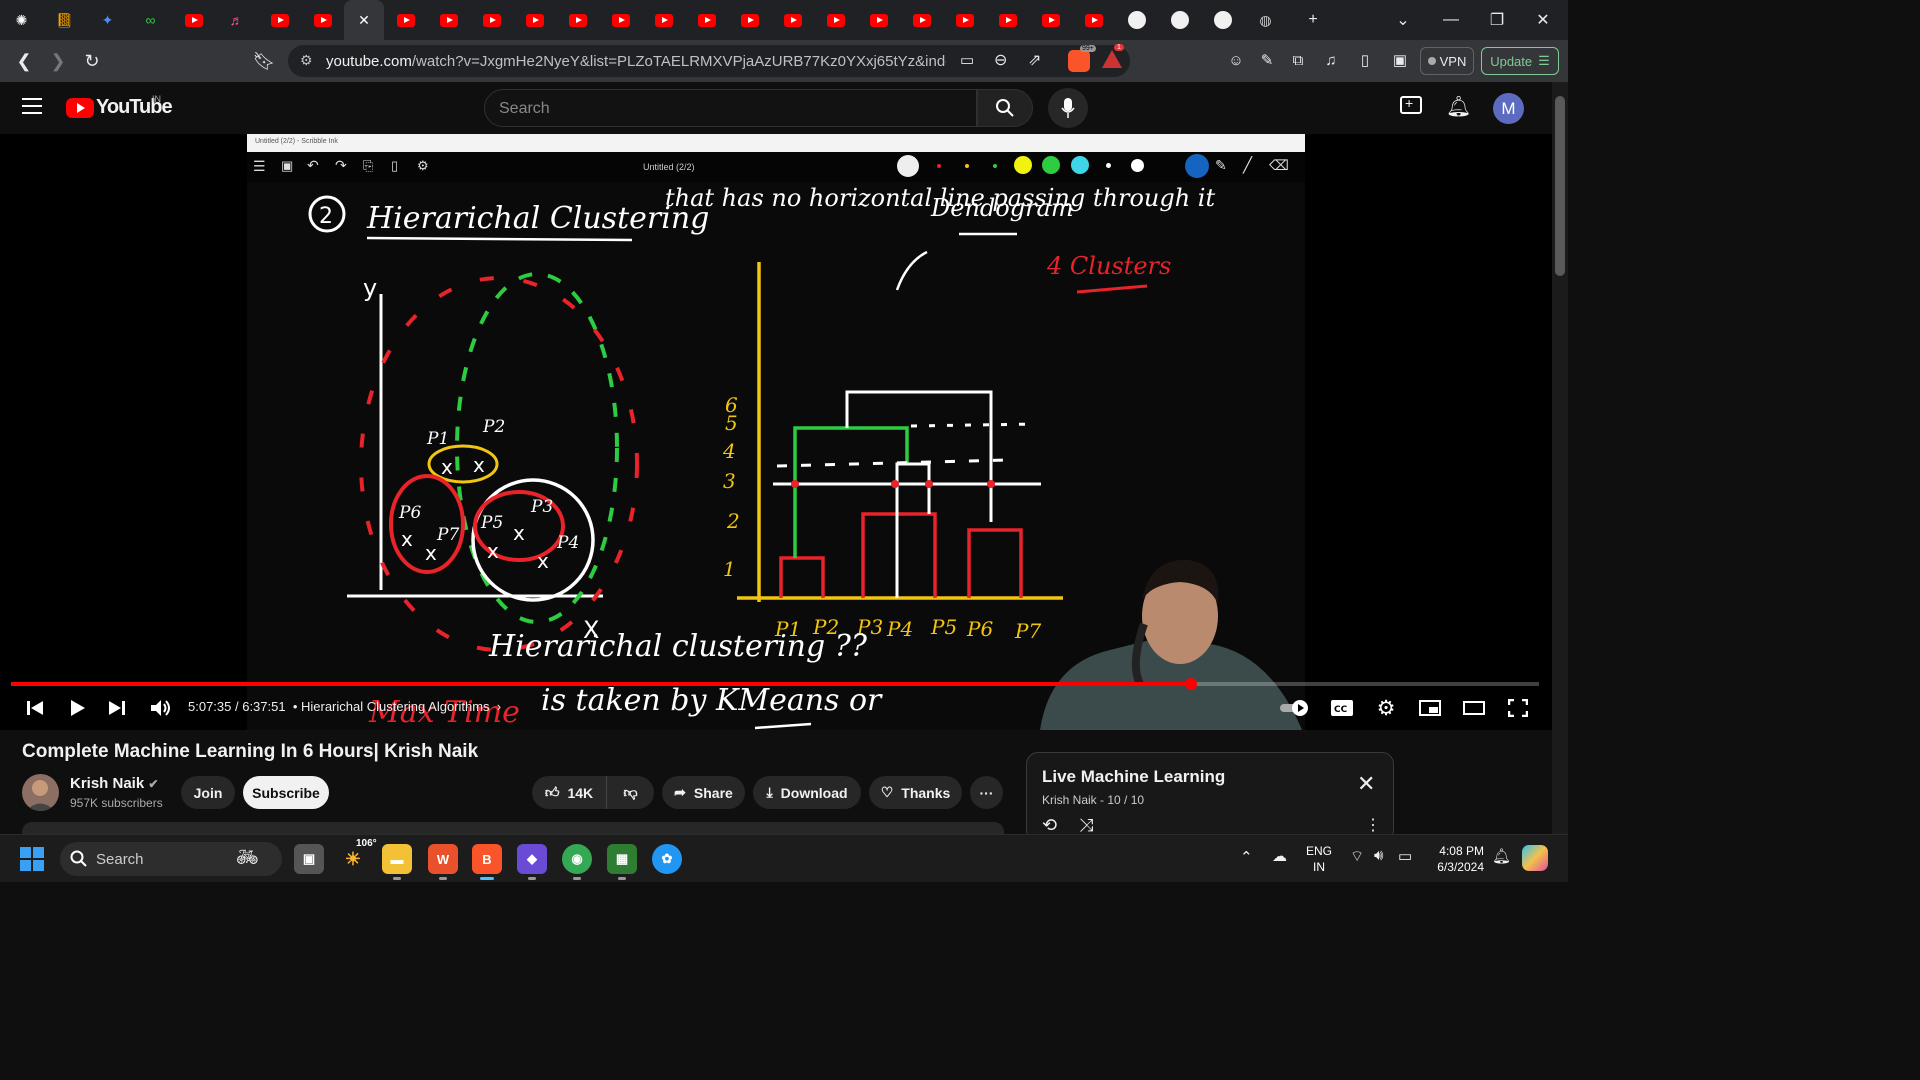 The image size is (1920, 1080). I want to click on brave-browser-icon: B, so click(487, 862).